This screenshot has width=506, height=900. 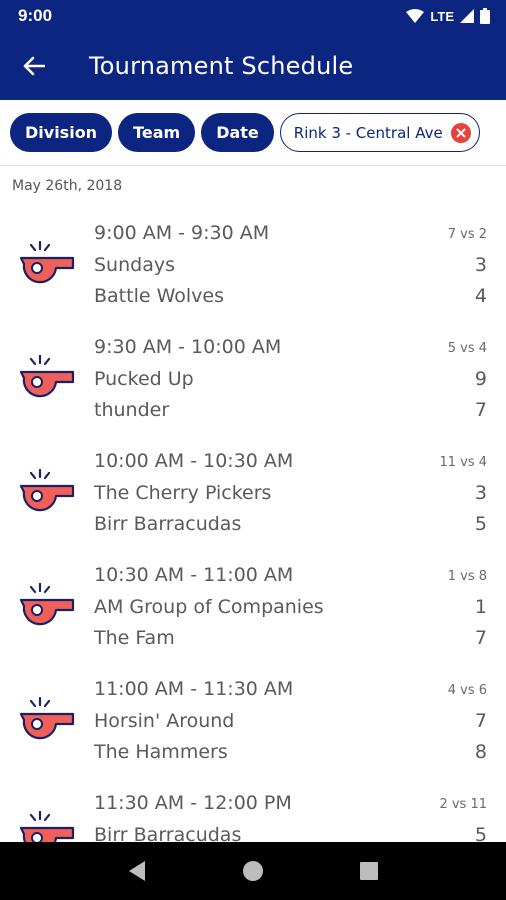 I want to click on filter-bar: Division Team Date Rink 3 - Central Ave, so click(x=253, y=133).